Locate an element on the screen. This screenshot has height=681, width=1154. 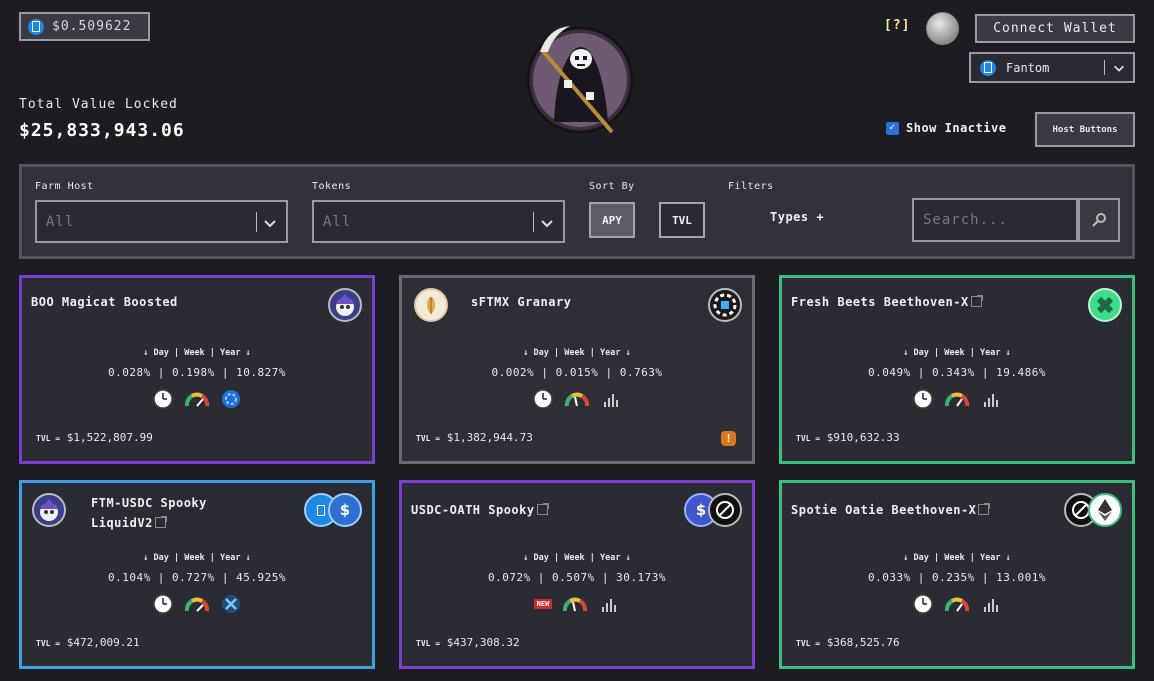
tvl-row: TVL = $1,382,944.73 is located at coordinates (474, 437).